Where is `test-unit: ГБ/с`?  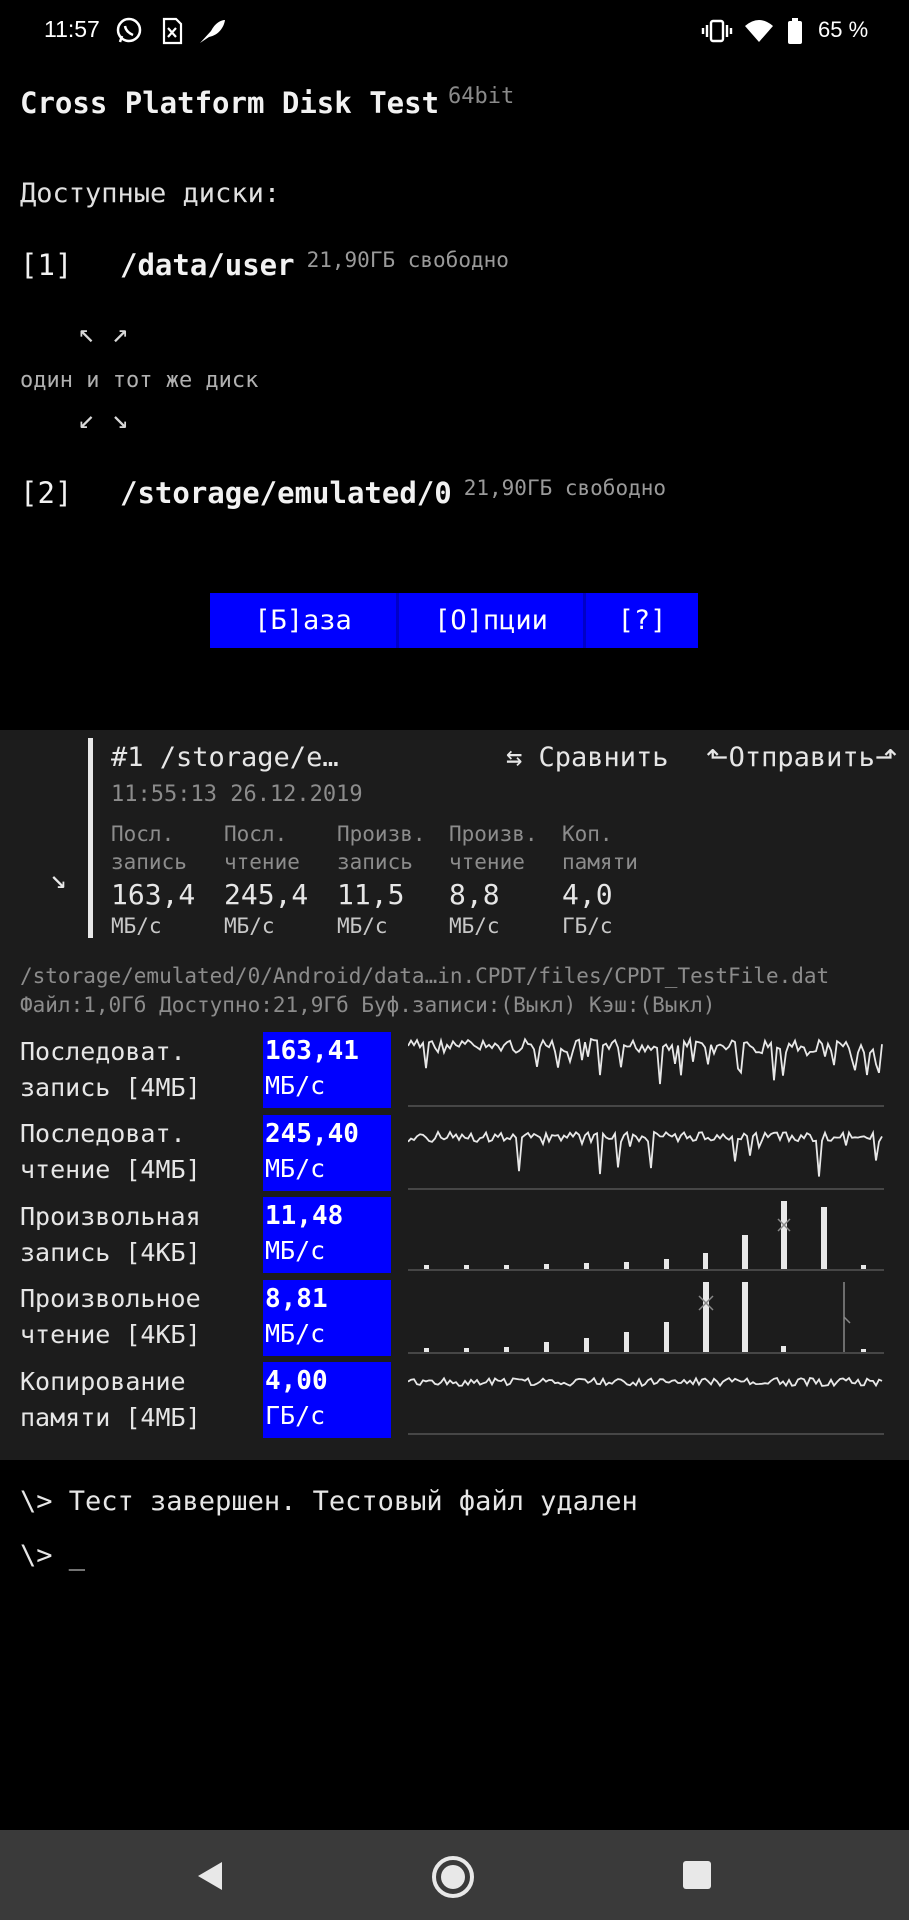 test-unit: ГБ/с is located at coordinates (295, 1415).